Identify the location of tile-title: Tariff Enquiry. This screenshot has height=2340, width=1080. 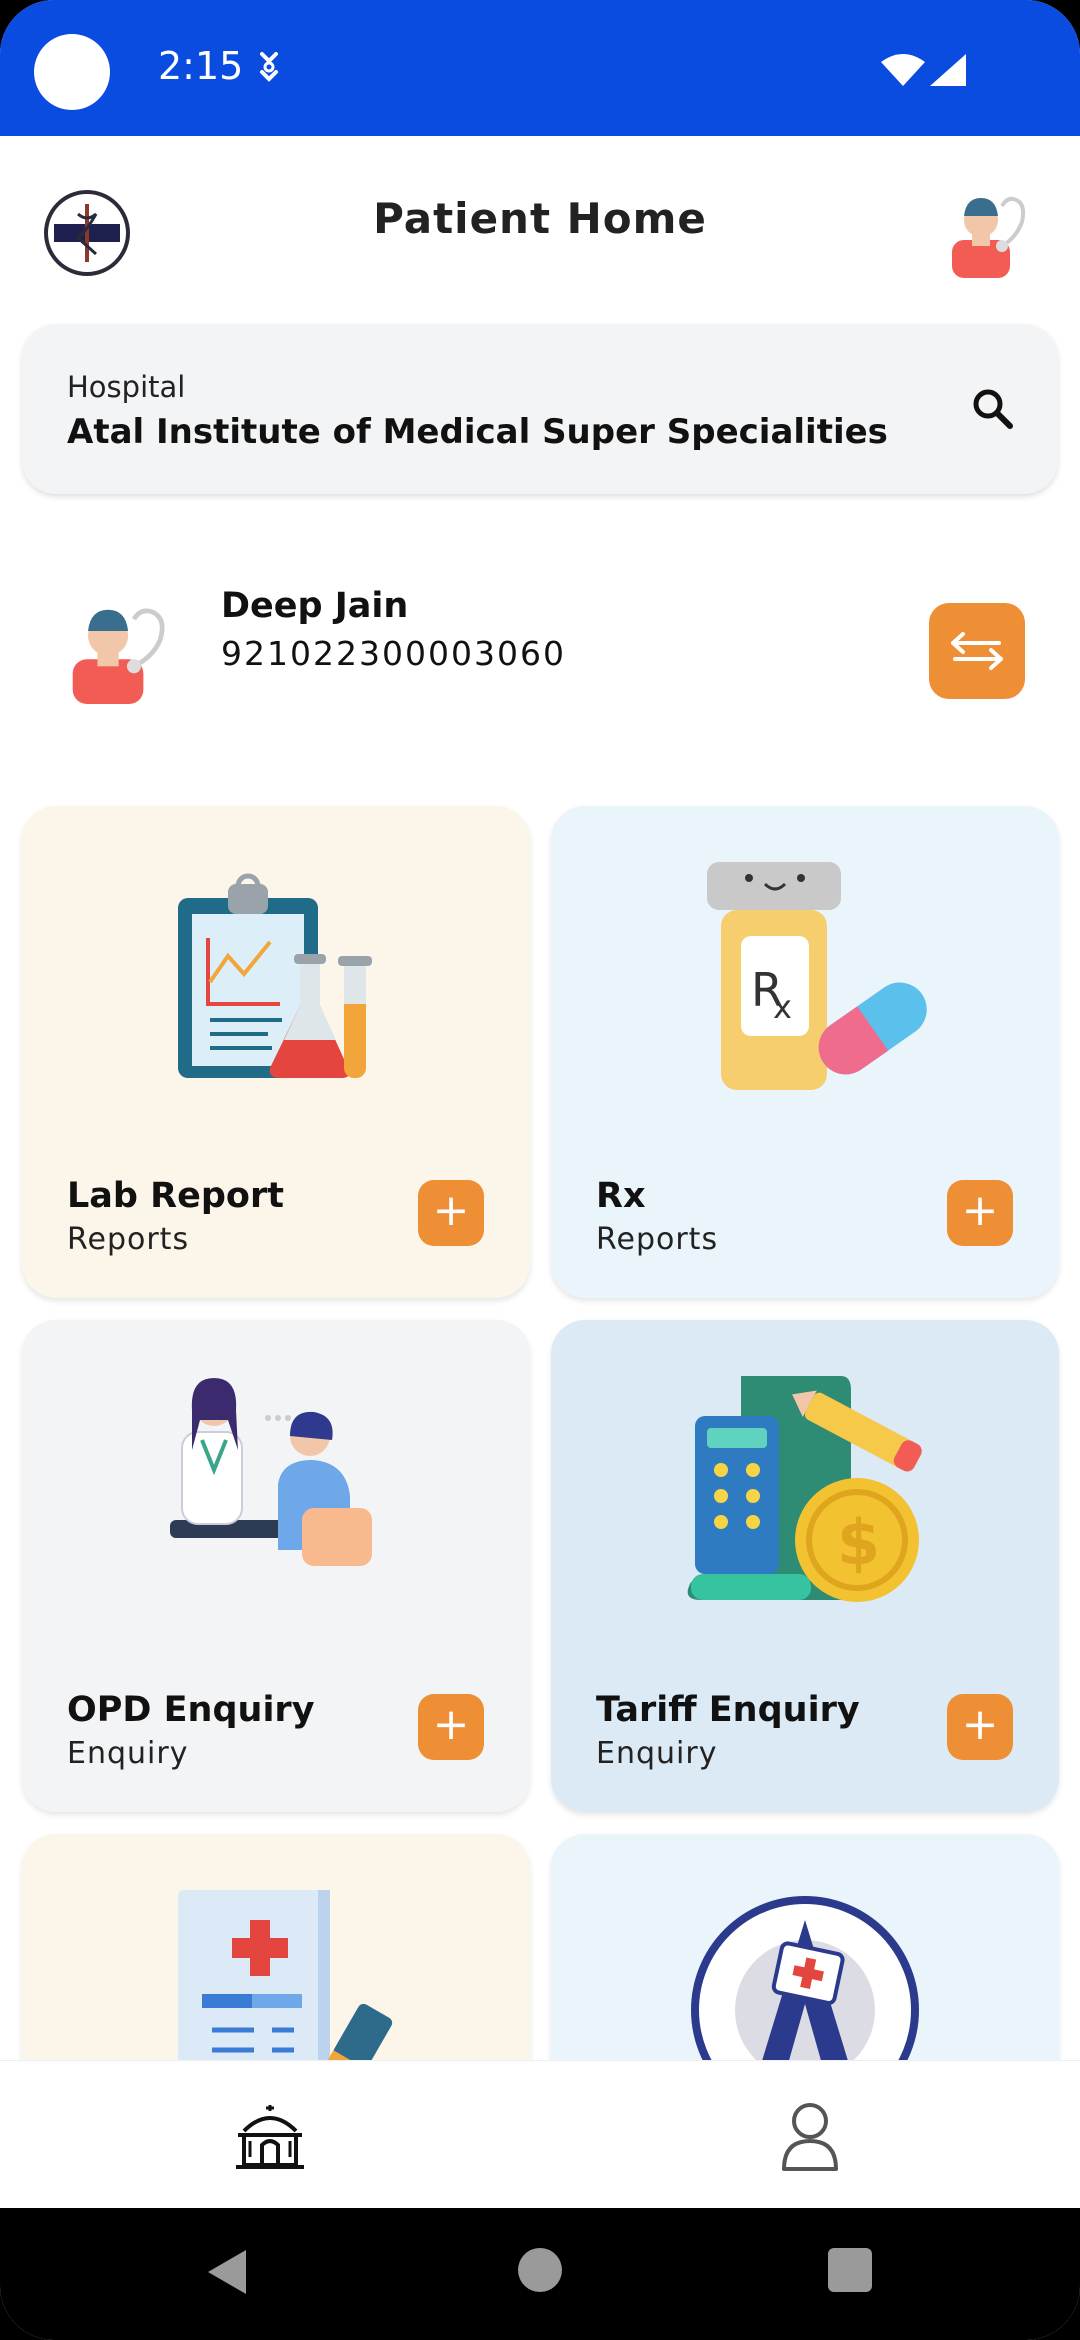
(728, 1710).